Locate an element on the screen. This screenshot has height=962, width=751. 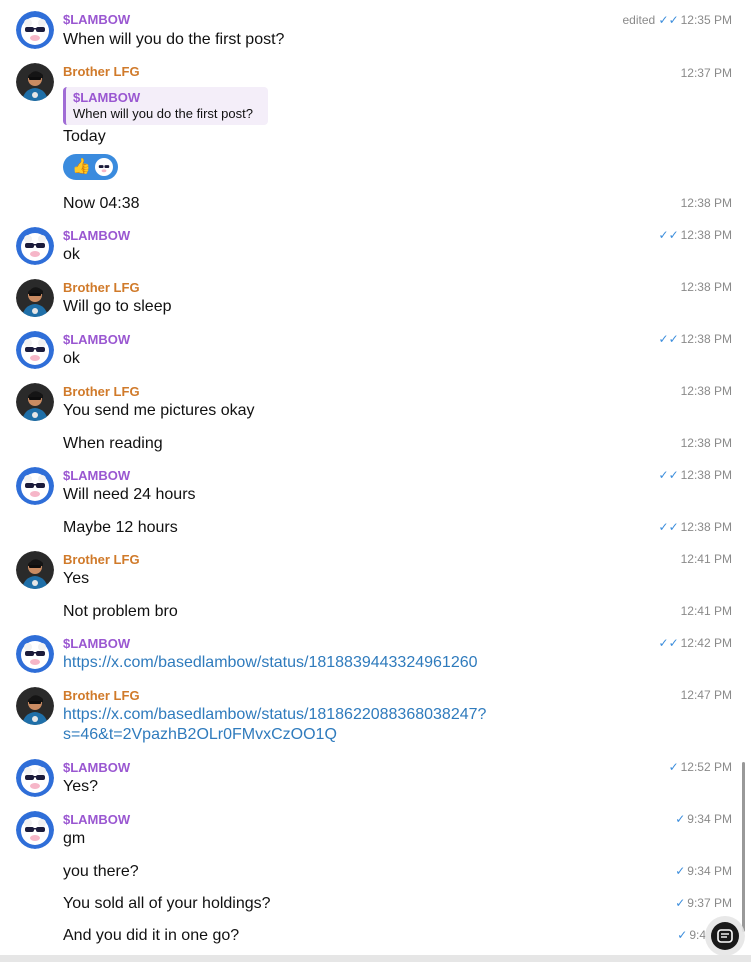
message: you there? ✓ 9:34 PM is located at coordinates (375, 871).